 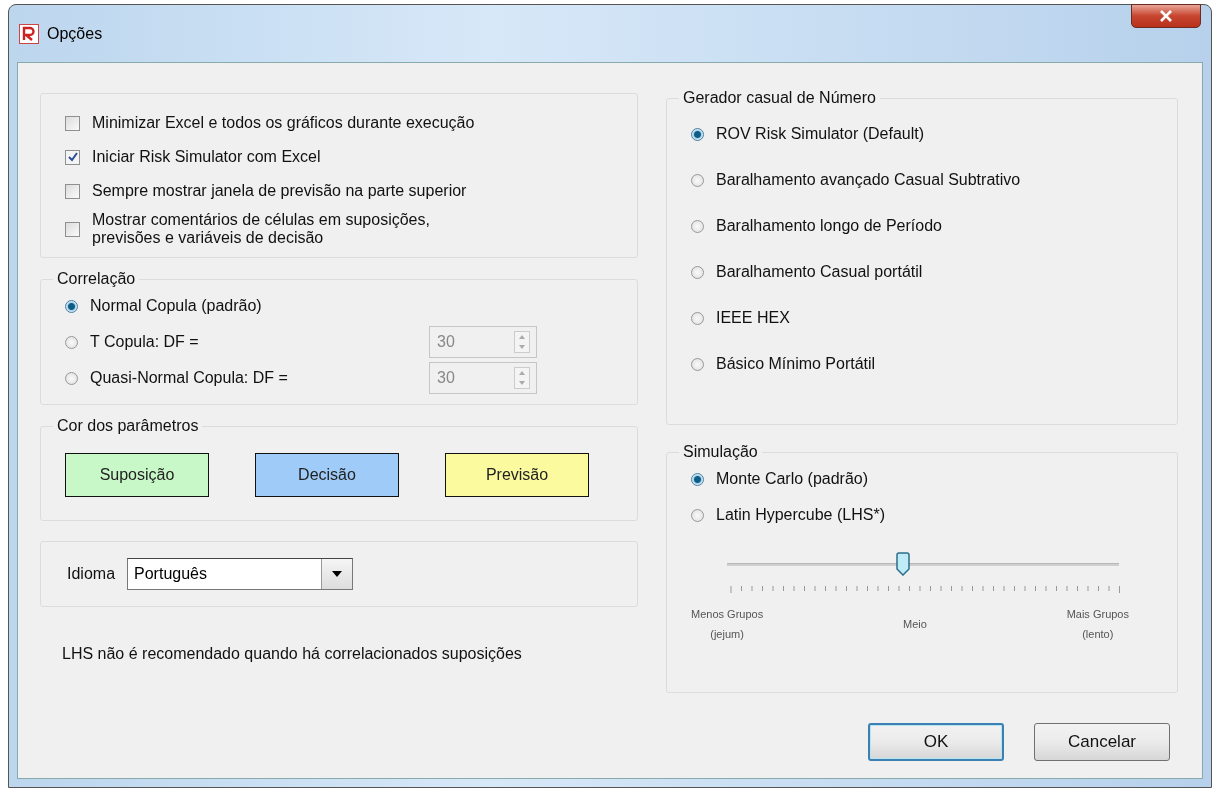 What do you see at coordinates (292, 654) in the screenshot?
I see `footnote-text: LHS não é recomendado quando há correlacionados suposições` at bounding box center [292, 654].